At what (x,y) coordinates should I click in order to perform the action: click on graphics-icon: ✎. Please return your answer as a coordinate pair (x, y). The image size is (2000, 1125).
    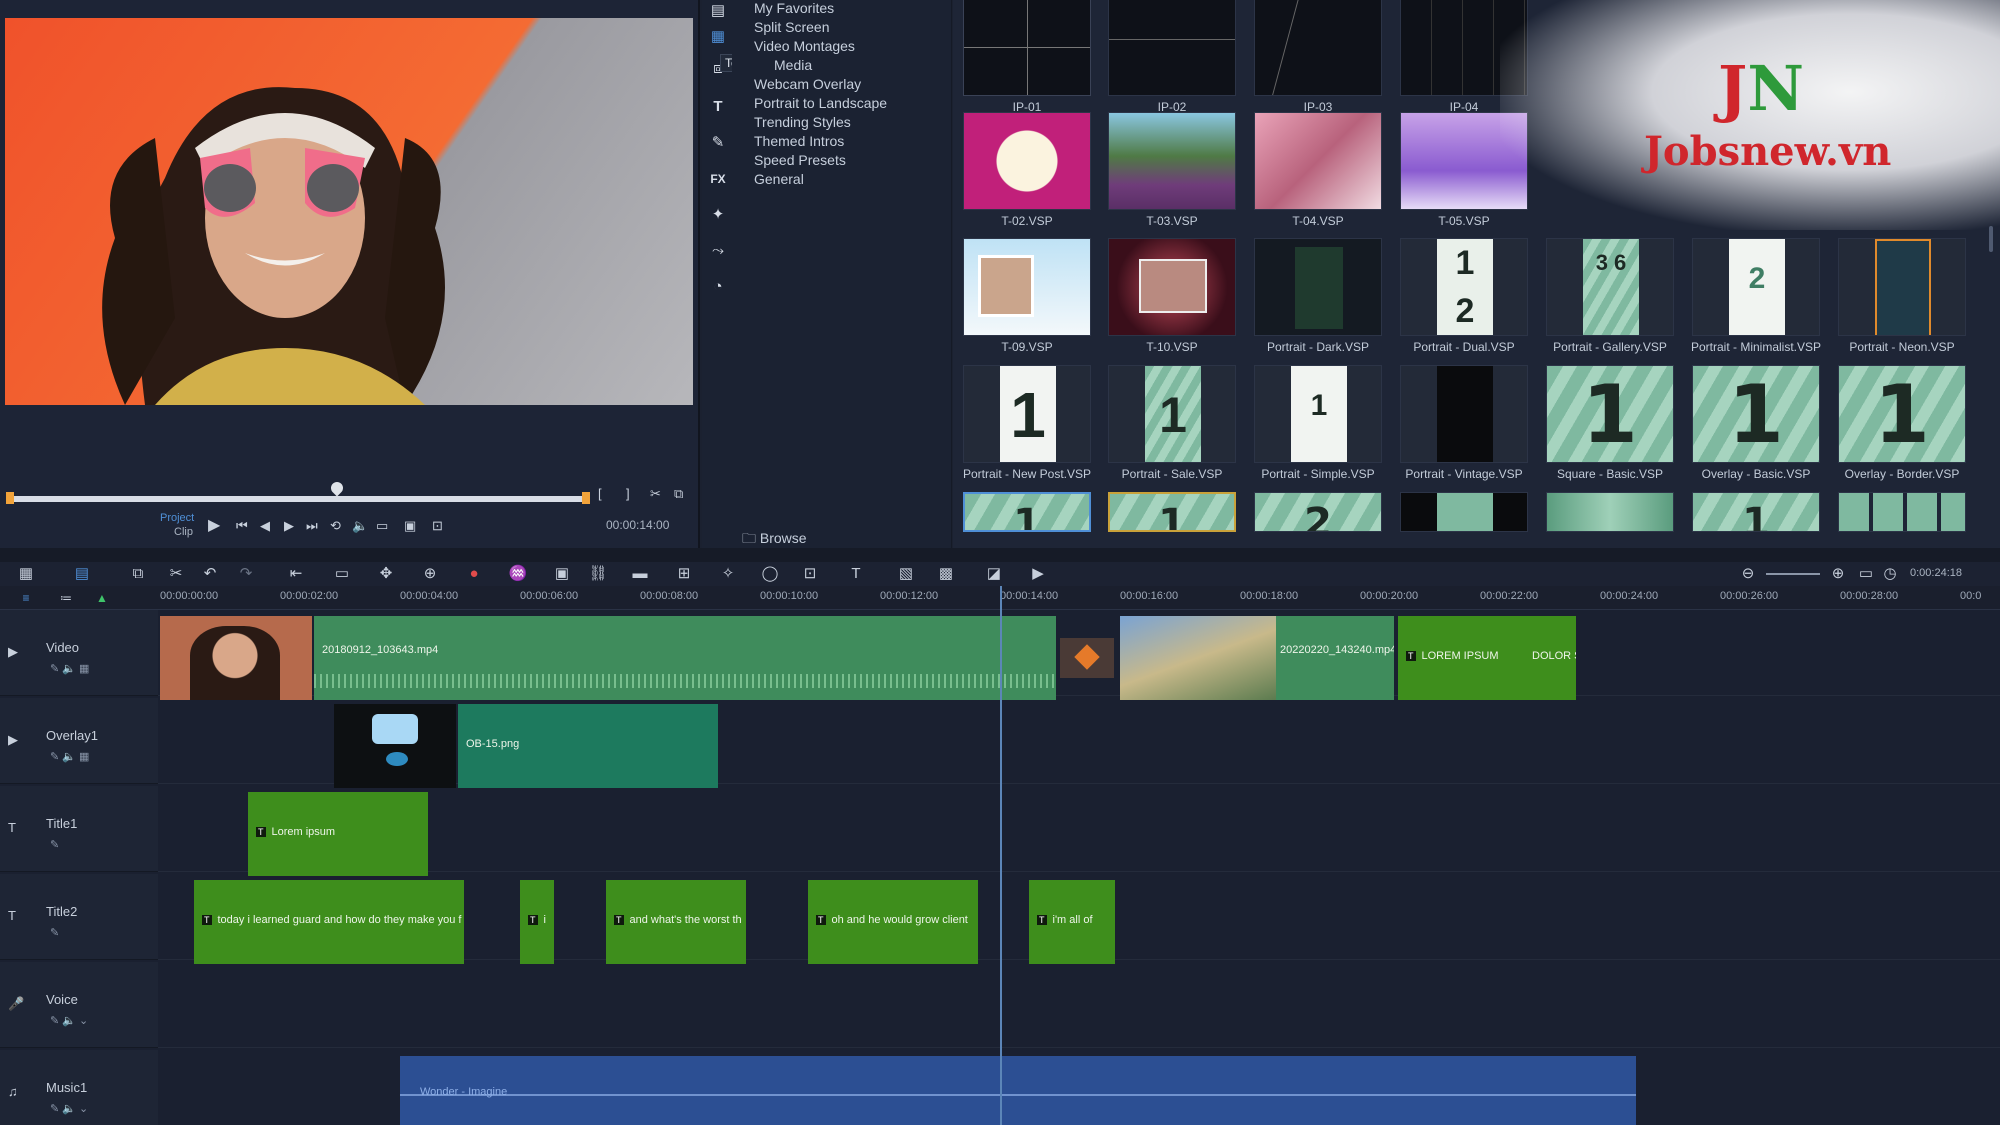
    Looking at the image, I should click on (718, 143).